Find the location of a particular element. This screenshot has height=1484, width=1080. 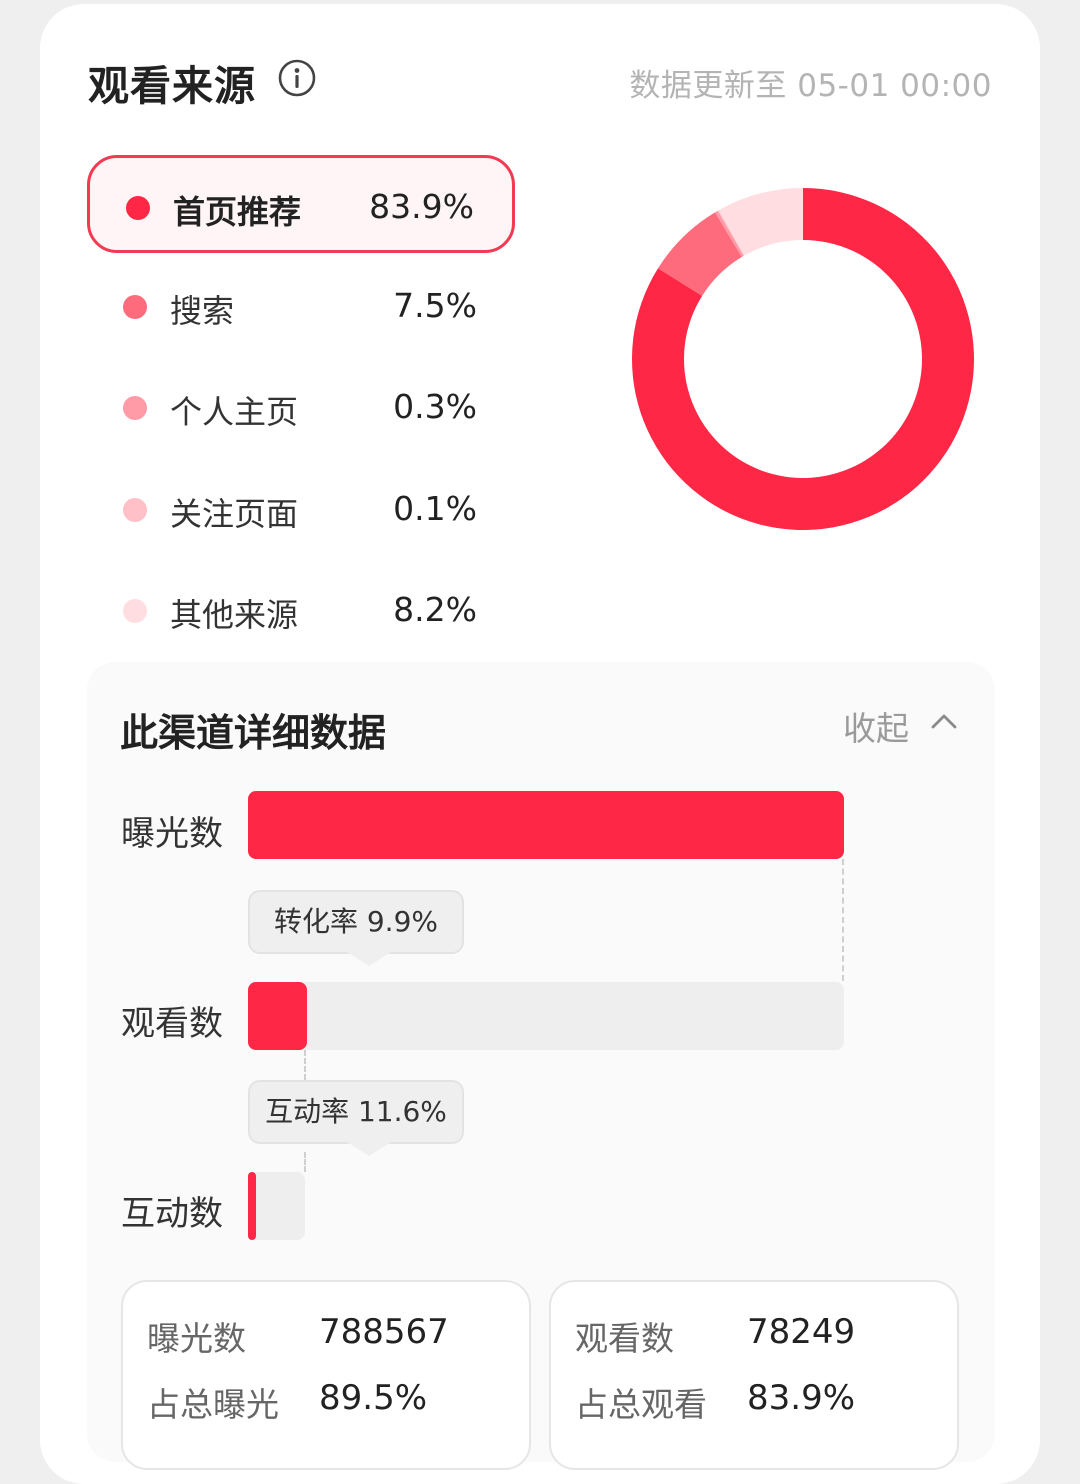

collapse-label: 收起 is located at coordinates (876, 728).